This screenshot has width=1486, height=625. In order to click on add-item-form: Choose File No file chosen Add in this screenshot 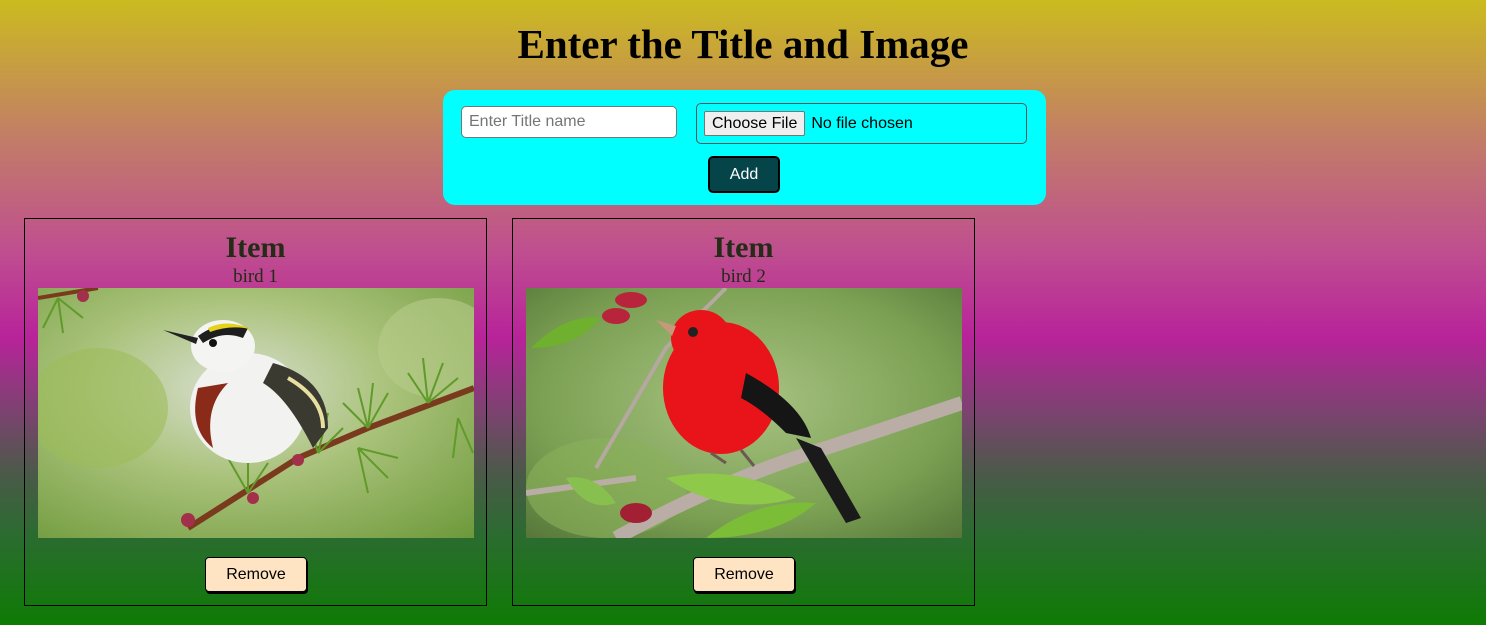, I will do `click(744, 147)`.